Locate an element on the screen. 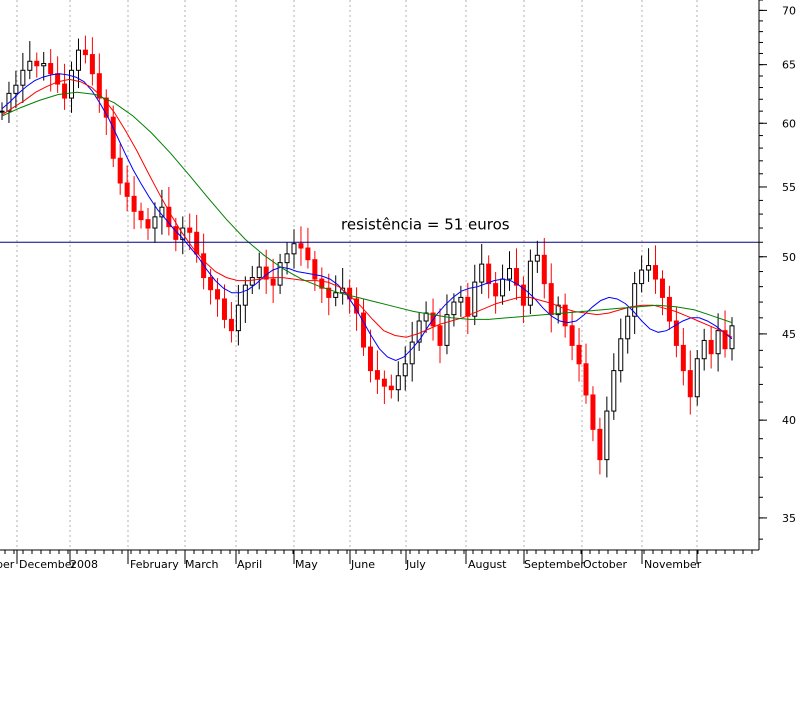 The height and width of the screenshot is (724, 806). y-tick-label: 70 is located at coordinates (789, 10).